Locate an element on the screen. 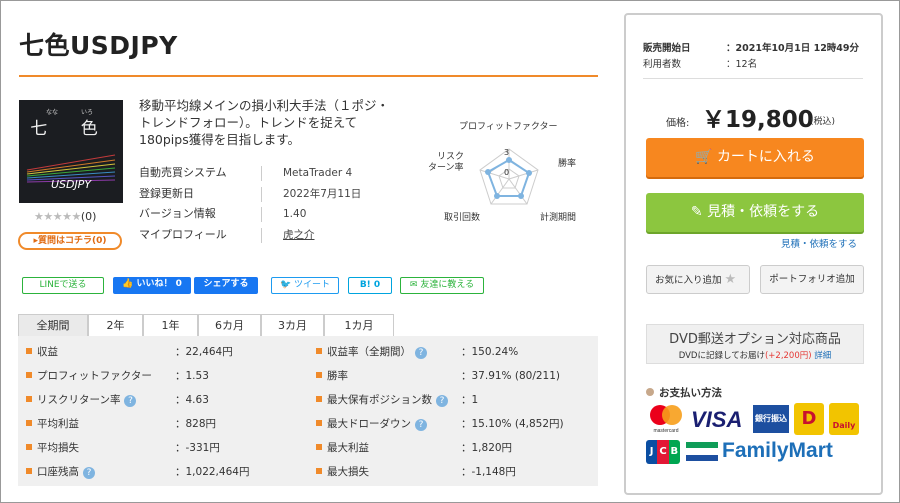 The width and height of the screenshot is (900, 503). spec-value: 2022年7月11日 is located at coordinates (322, 193).